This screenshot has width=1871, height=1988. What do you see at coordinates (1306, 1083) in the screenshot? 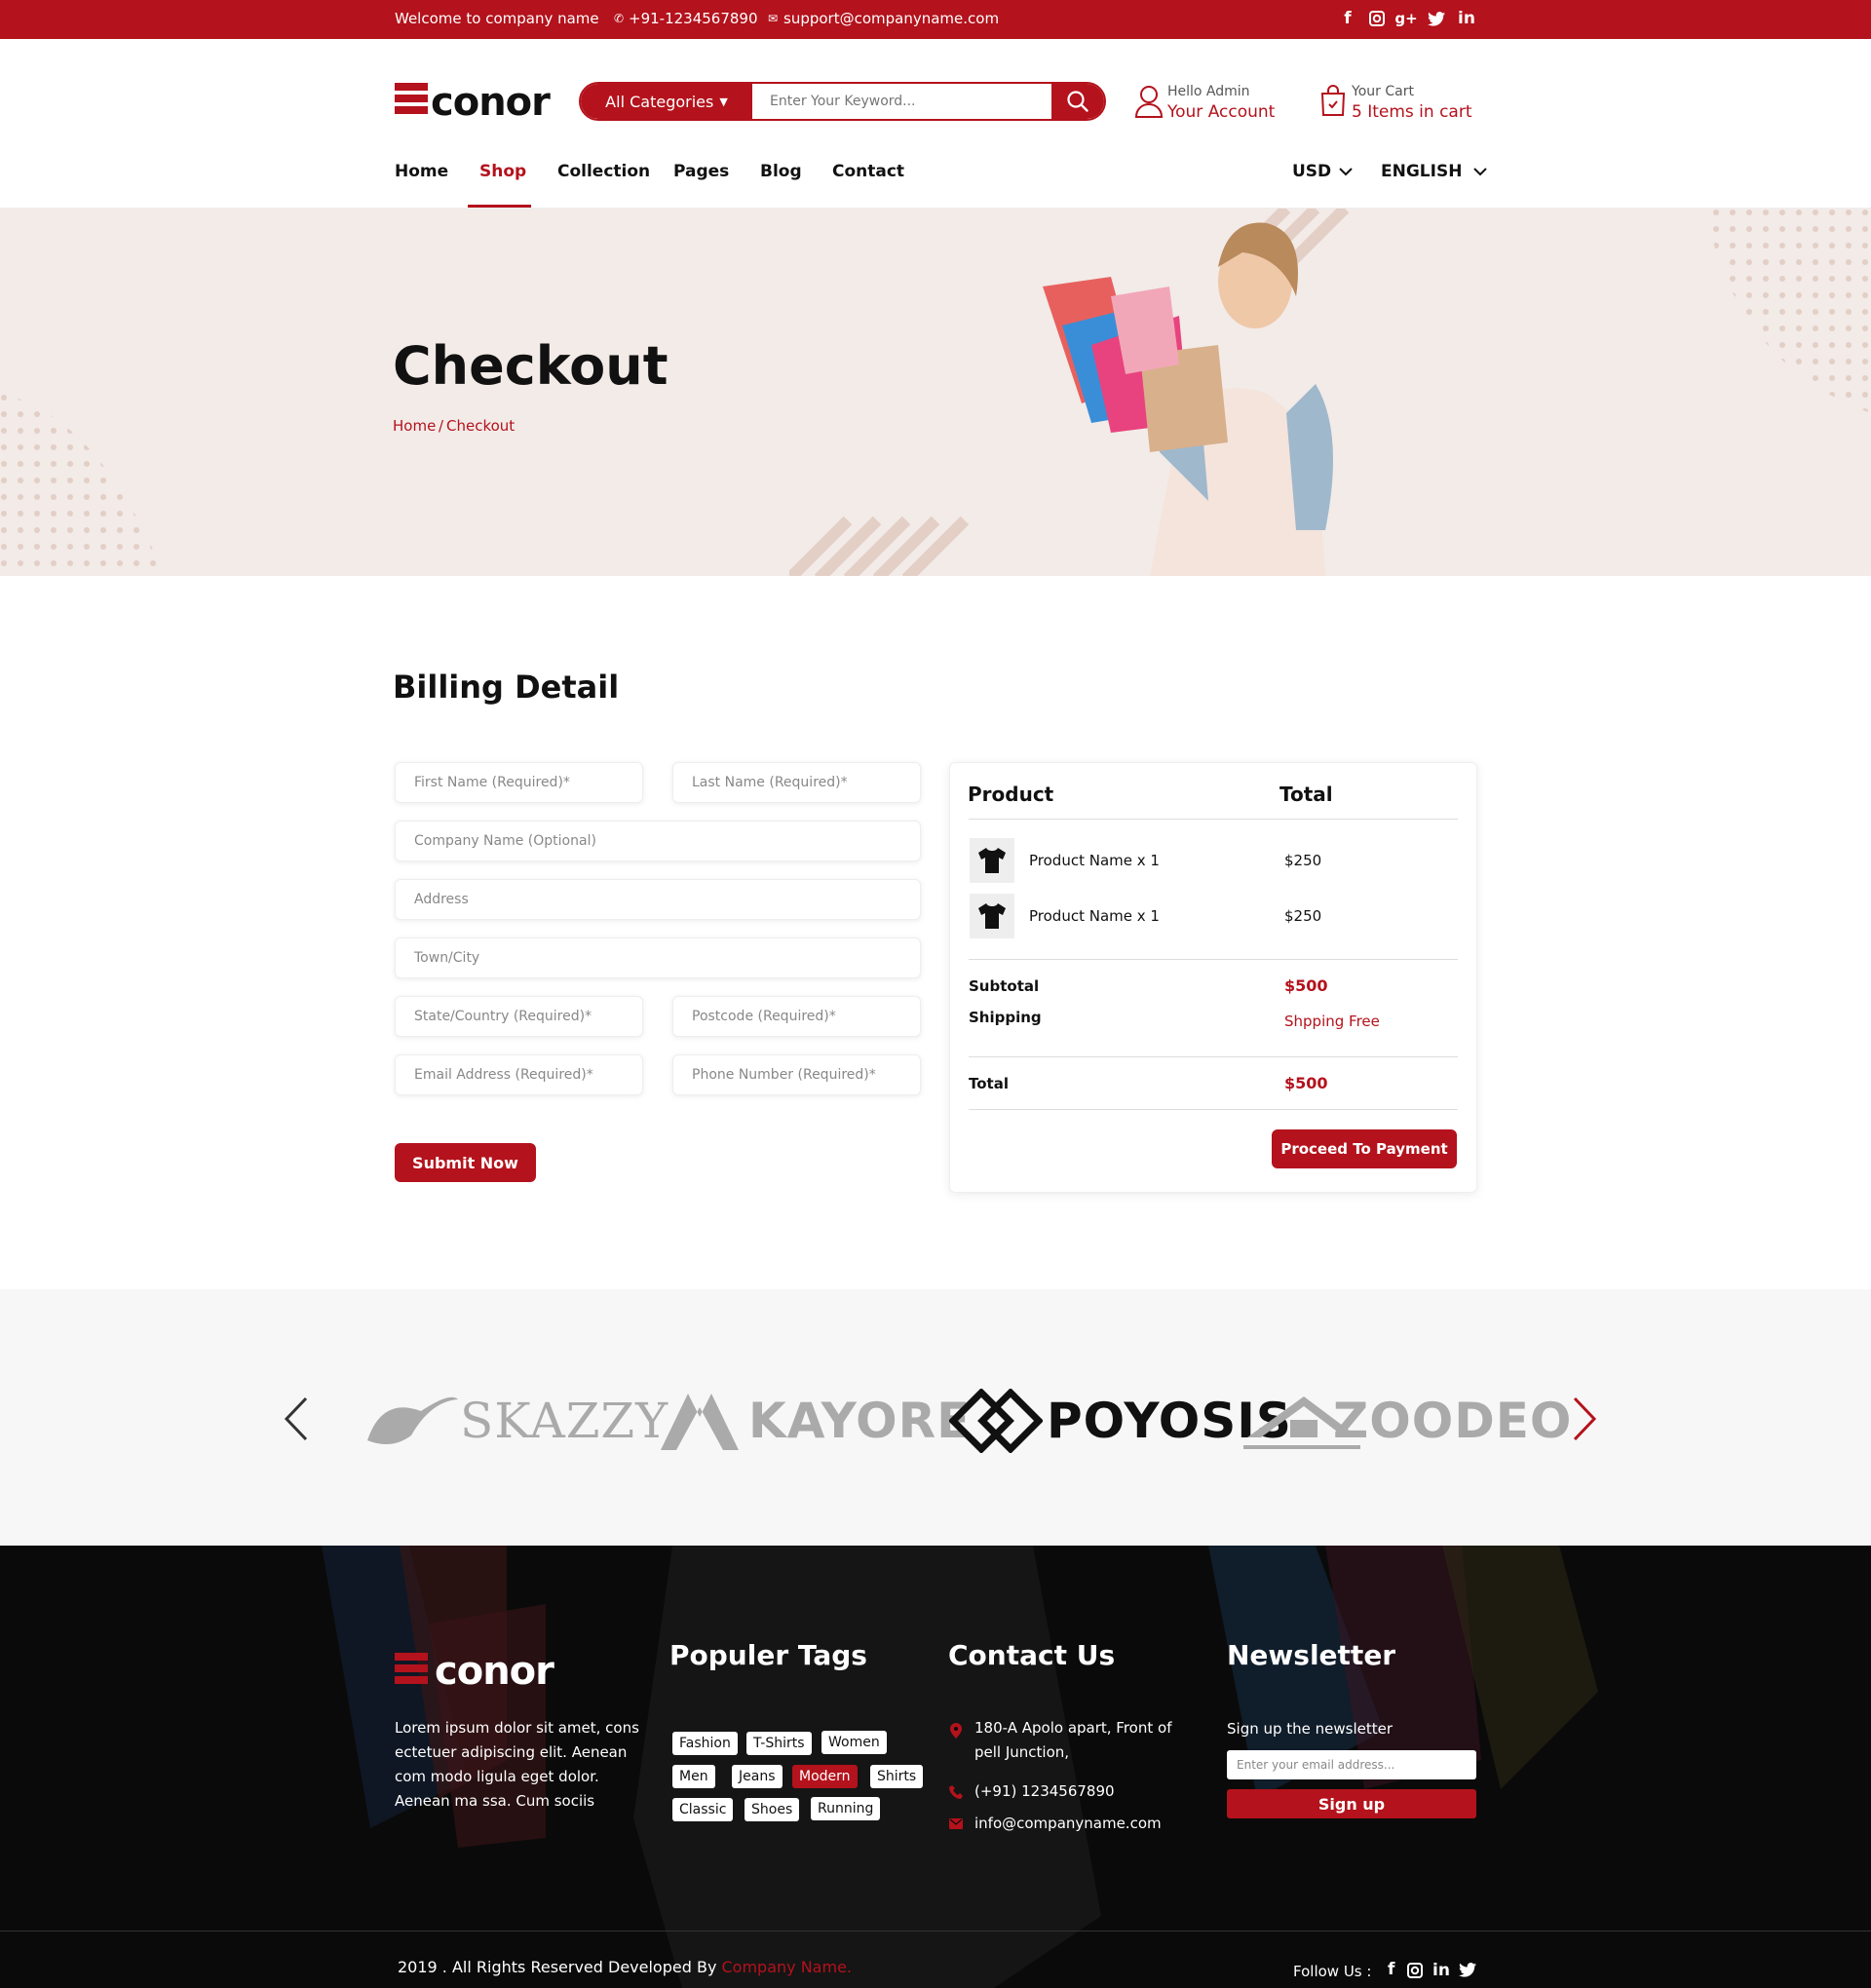
I see `total-value: $500` at bounding box center [1306, 1083].